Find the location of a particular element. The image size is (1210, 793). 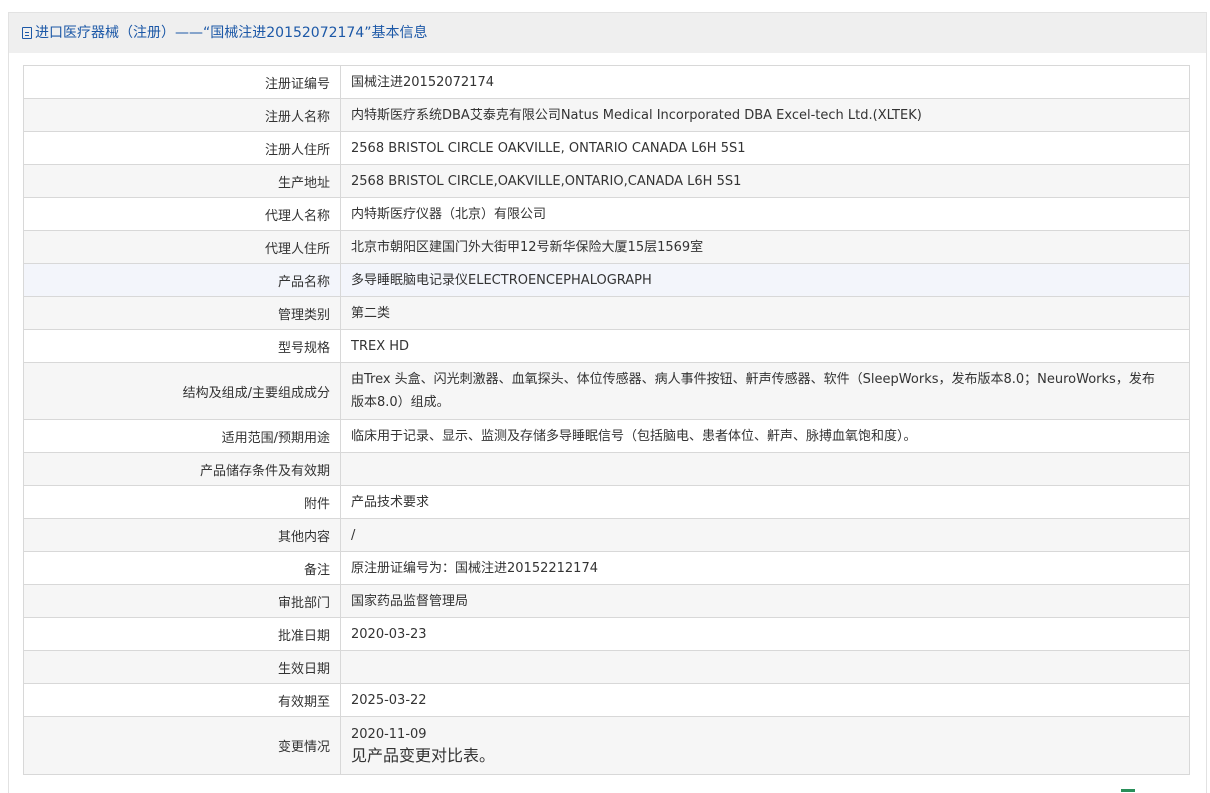

row-value: 国械注进20152072174 is located at coordinates (765, 82).